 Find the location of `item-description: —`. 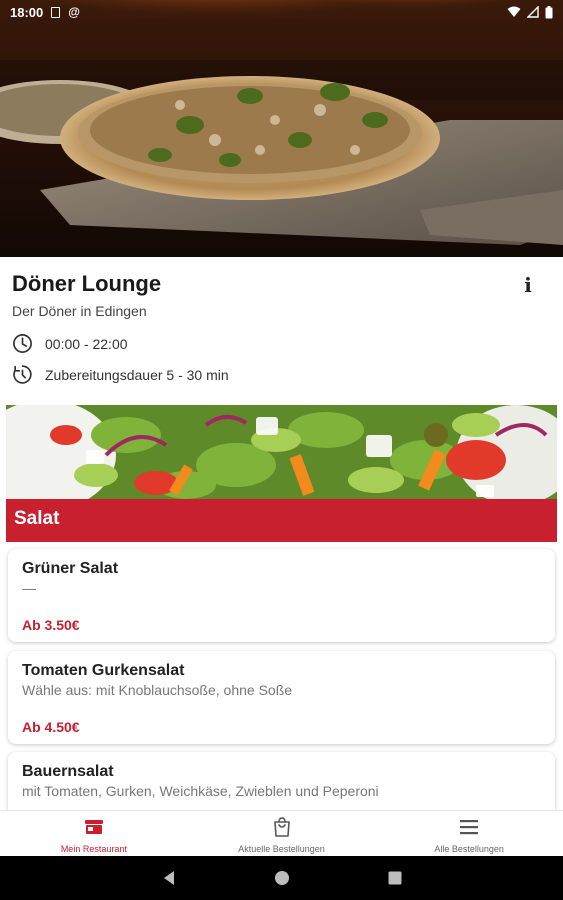

item-description: — is located at coordinates (29, 588).